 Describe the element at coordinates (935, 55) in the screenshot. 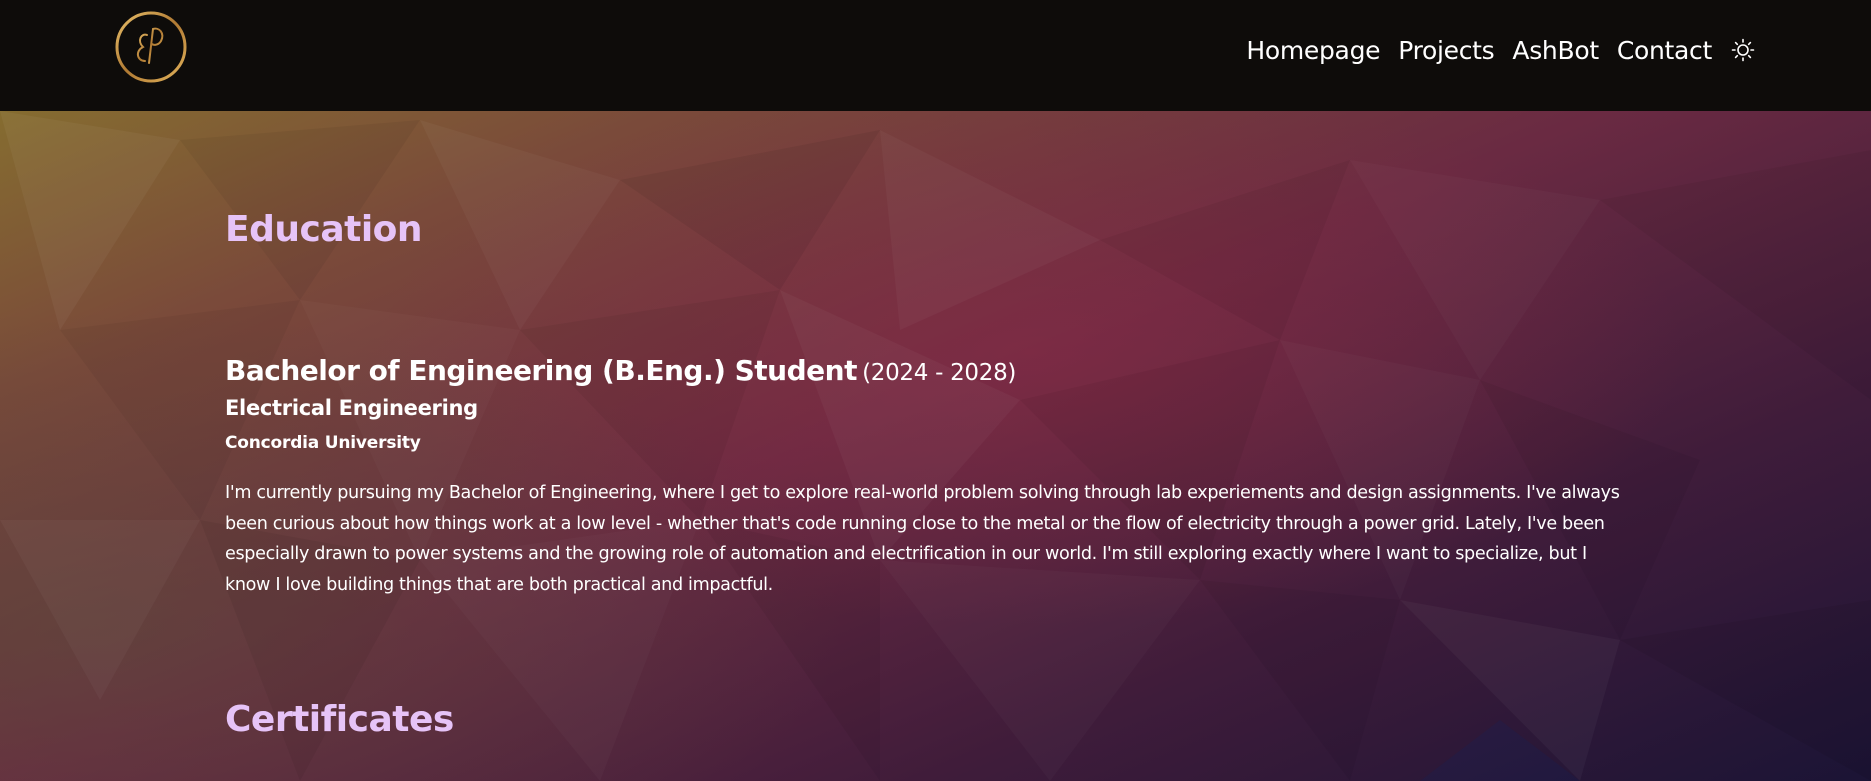

I see `top-navbar: Homepage Projects AshBot Contact` at that location.